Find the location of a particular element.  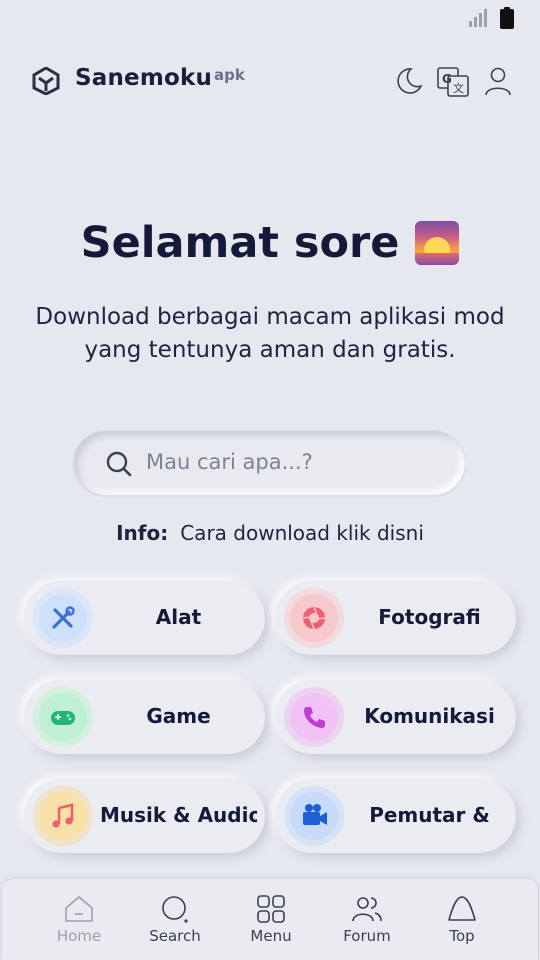

category-label: Game is located at coordinates (178, 716).